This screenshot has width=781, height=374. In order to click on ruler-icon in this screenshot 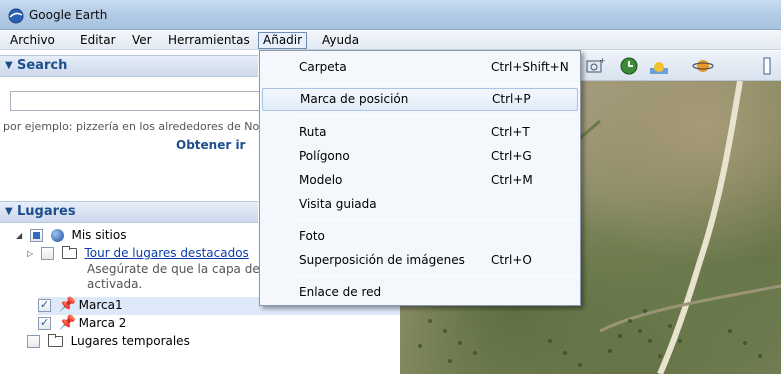, I will do `click(767, 66)`.